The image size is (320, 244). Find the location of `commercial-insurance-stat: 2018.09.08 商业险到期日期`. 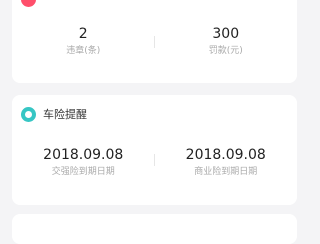

commercial-insurance-stat: 2018.09.08 商业险到期日期 is located at coordinates (226, 162).